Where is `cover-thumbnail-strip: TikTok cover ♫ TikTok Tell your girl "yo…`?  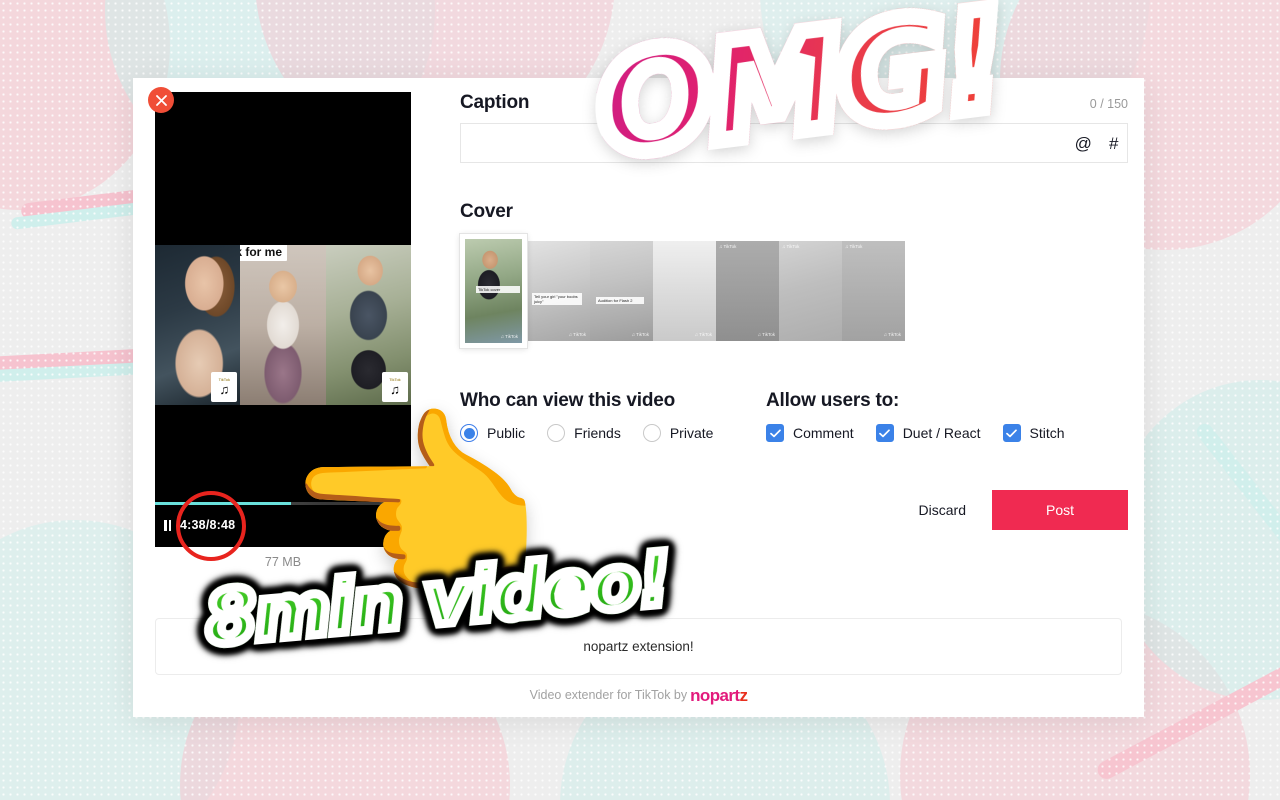 cover-thumbnail-strip: TikTok cover ♫ TikTok Tell your girl "yo… is located at coordinates (682, 291).